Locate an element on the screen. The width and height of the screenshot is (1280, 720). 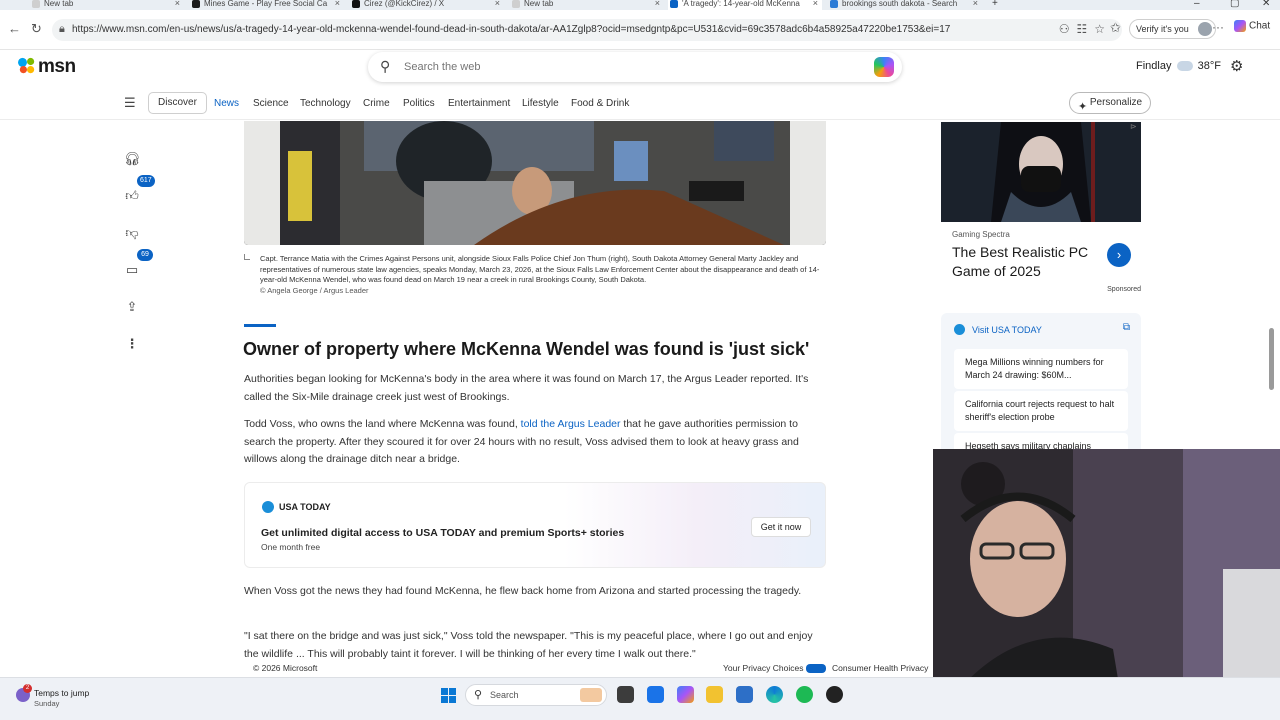
ad-title: The Best Realistic PC Game of 2025 is located at coordinates (1027, 262).